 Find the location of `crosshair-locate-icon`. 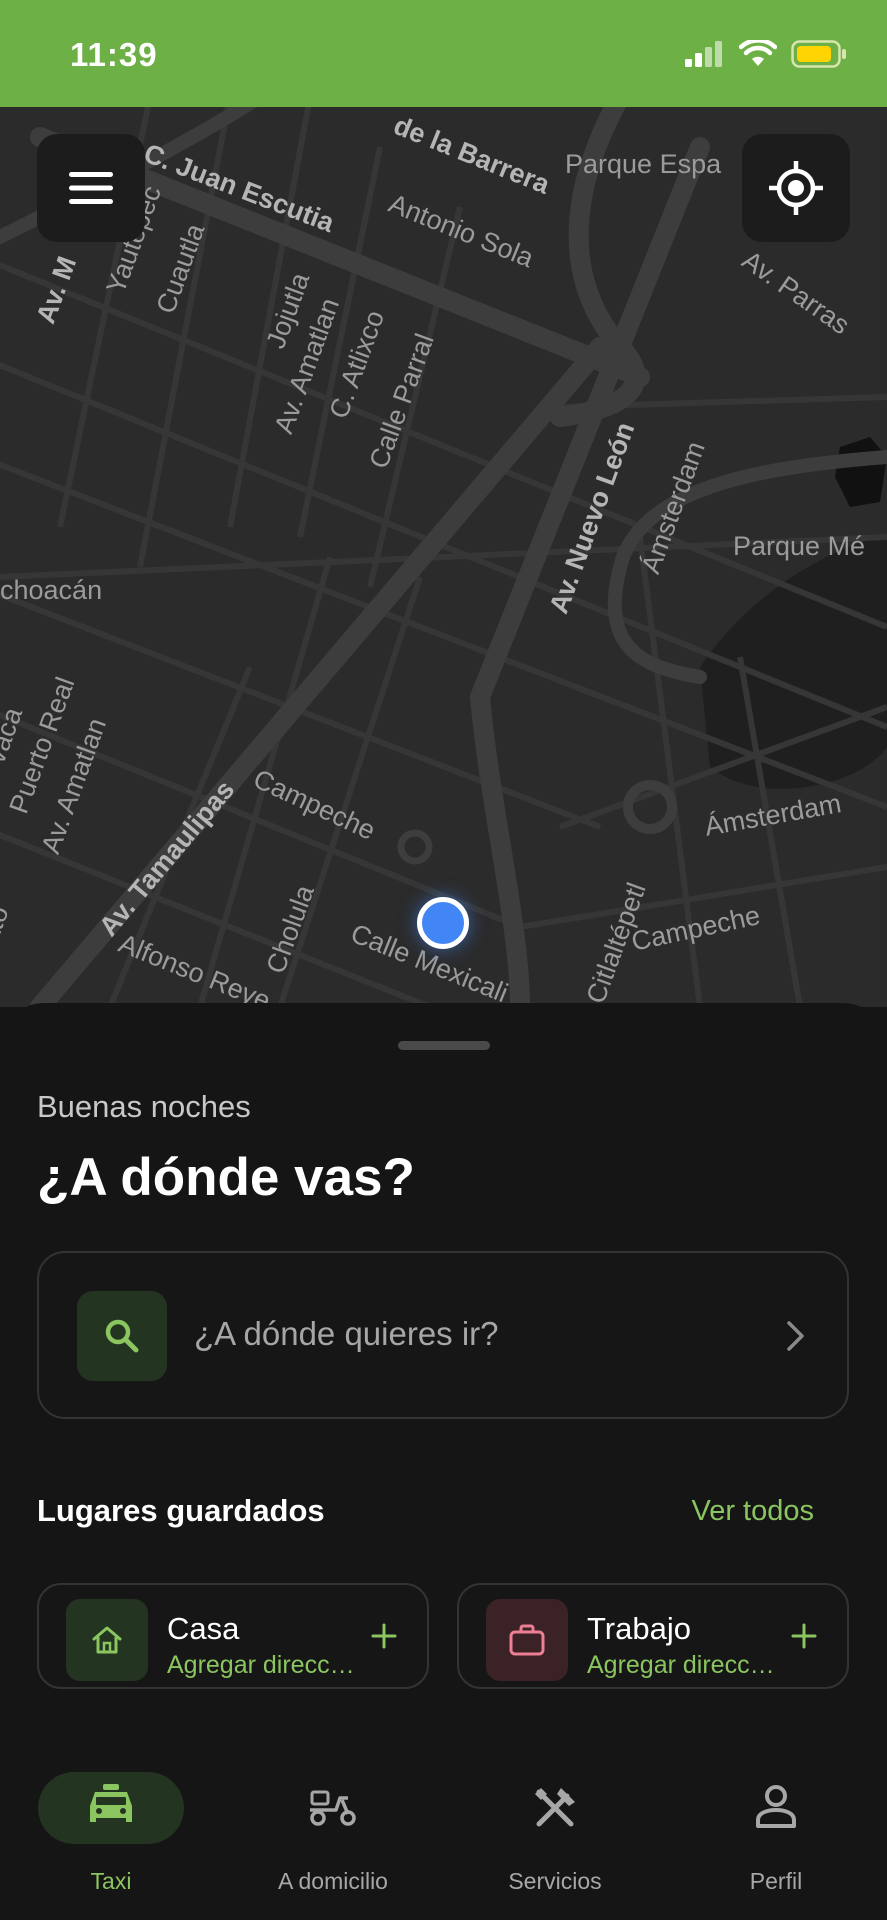

crosshair-locate-icon is located at coordinates (796, 188).